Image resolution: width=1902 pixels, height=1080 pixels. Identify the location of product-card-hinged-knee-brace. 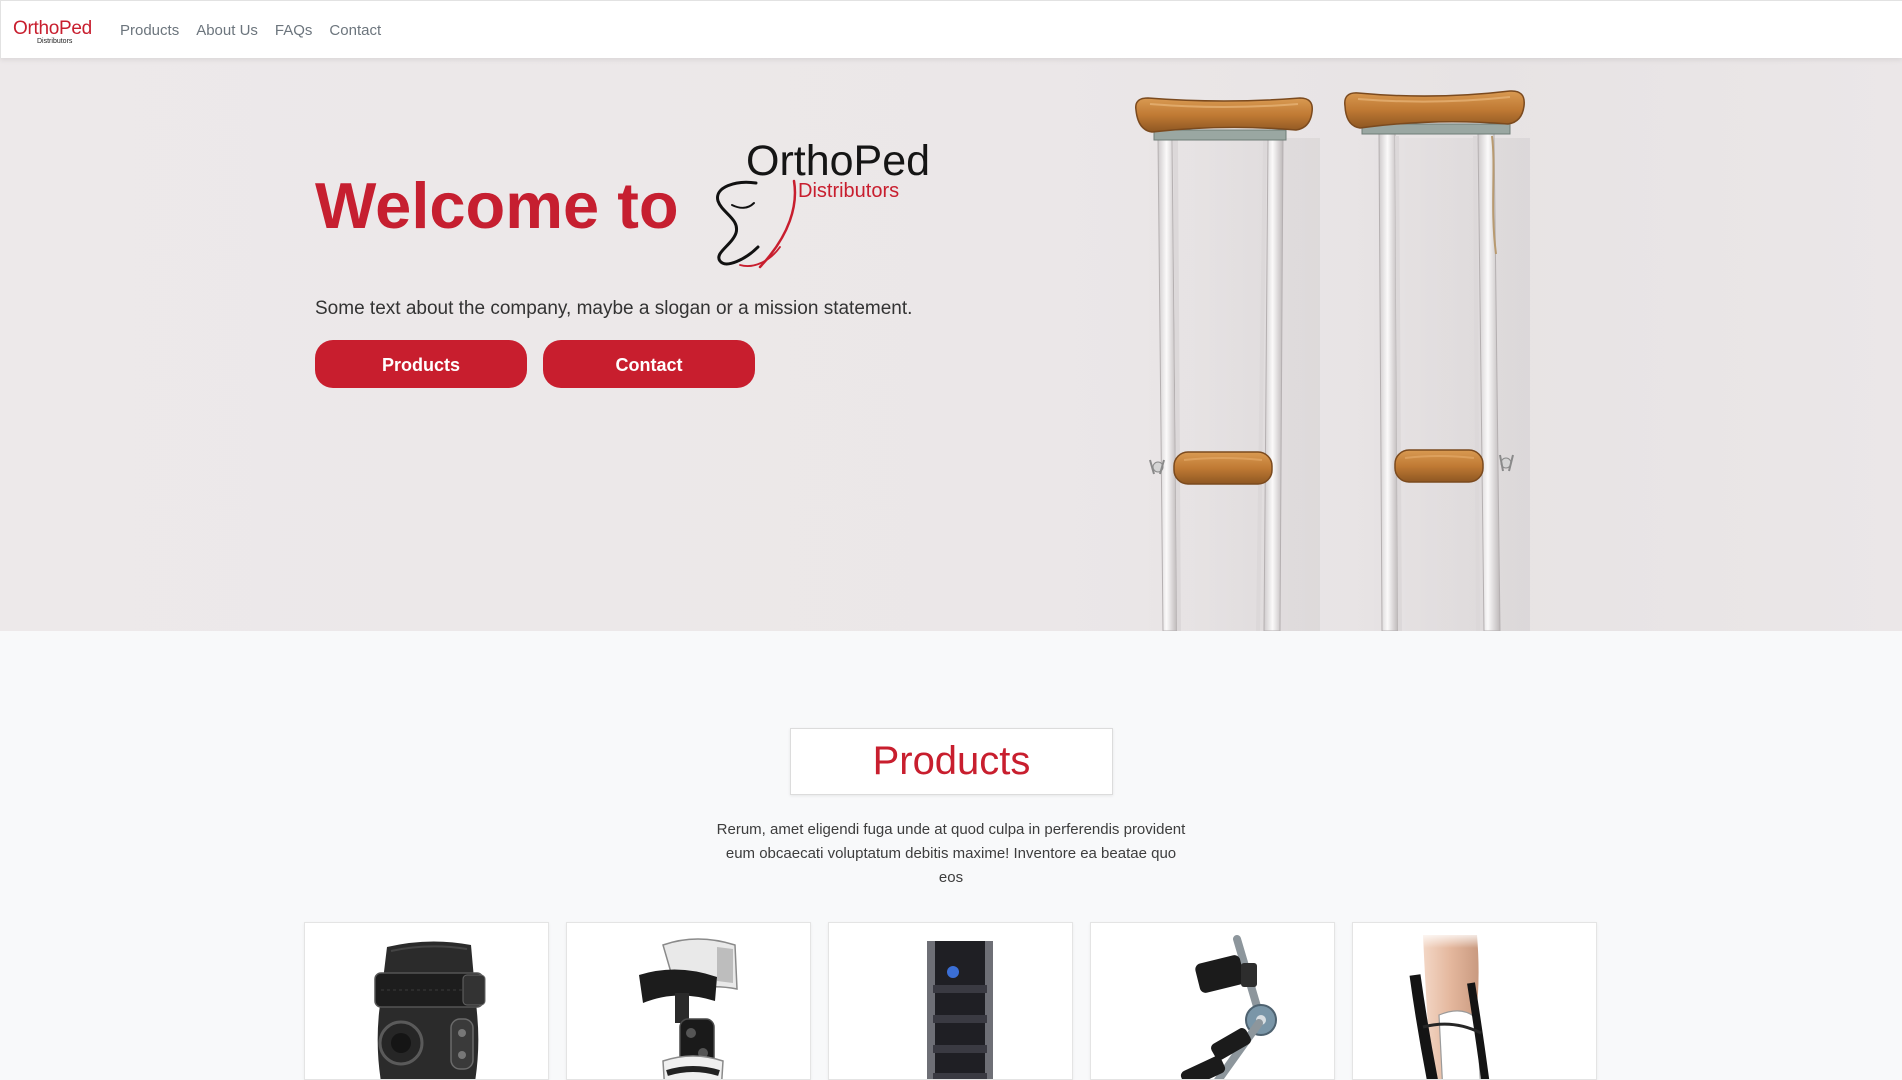
(688, 1001).